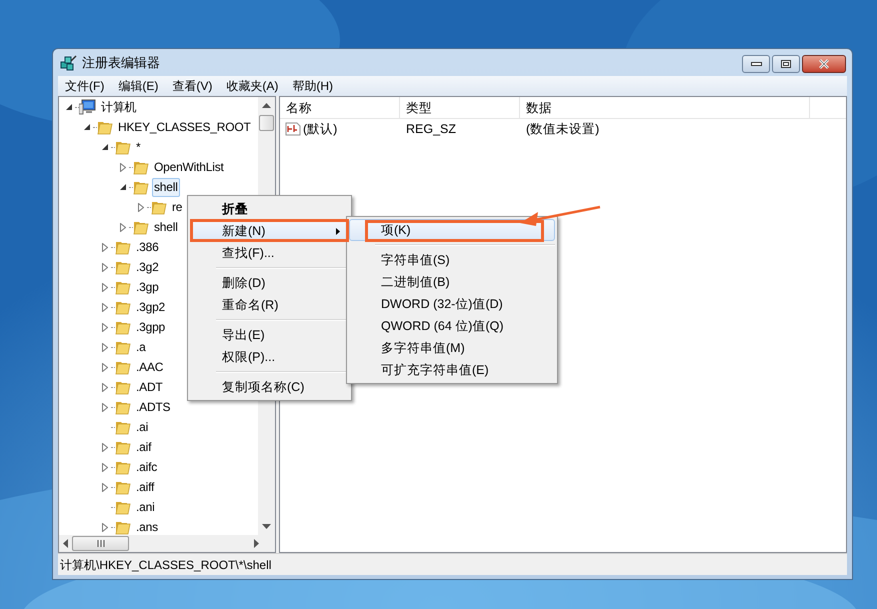 This screenshot has height=609, width=877. I want to click on window-title: 注册表编辑器, so click(121, 63).